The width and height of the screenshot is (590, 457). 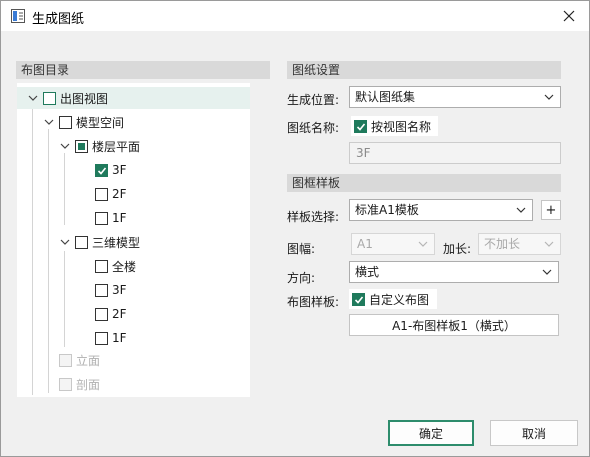 I want to click on size-label: 图幅:, so click(x=301, y=249).